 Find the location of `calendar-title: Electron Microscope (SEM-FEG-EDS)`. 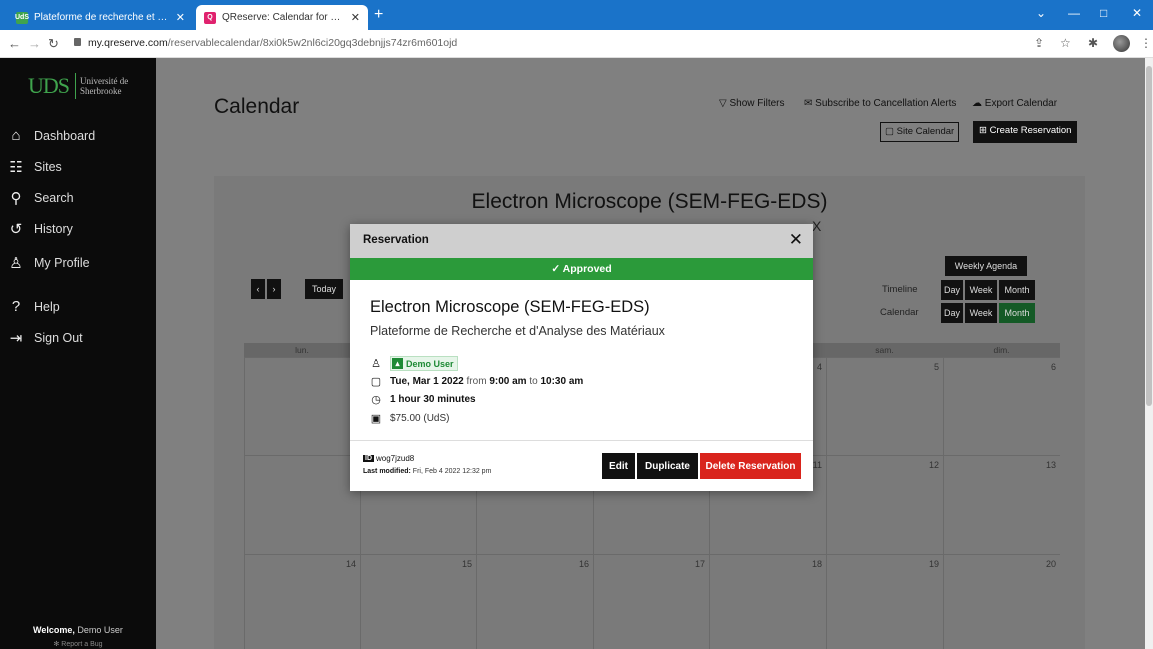

calendar-title: Electron Microscope (SEM-FEG-EDS) is located at coordinates (649, 201).